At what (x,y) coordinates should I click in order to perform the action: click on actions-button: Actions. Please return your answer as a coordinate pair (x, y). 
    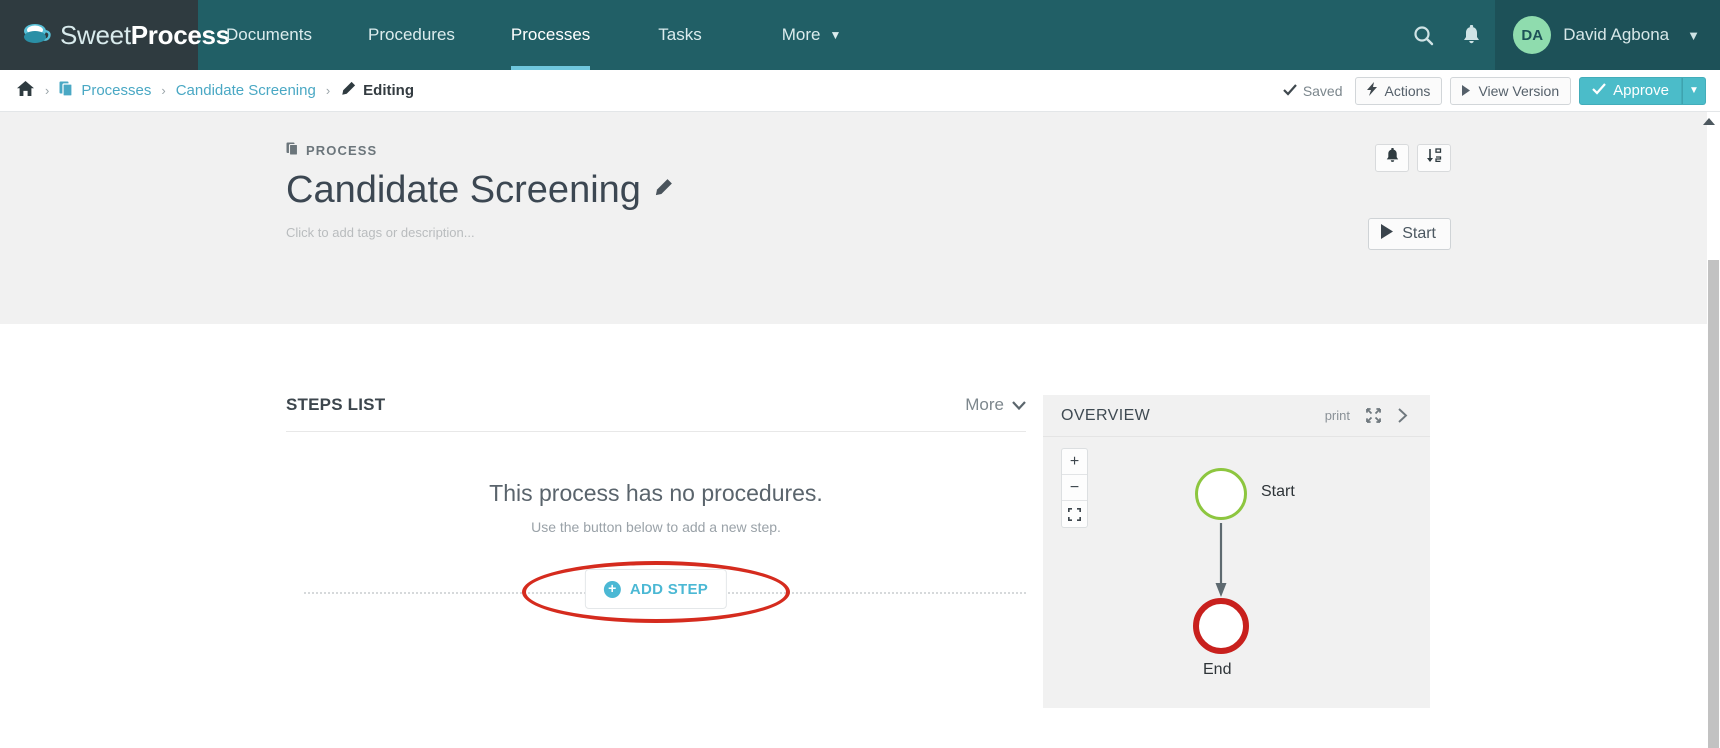
    Looking at the image, I should click on (1398, 90).